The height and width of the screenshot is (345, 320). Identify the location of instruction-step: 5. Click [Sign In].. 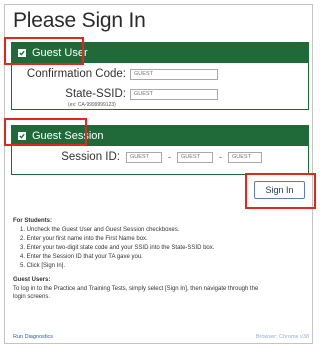
(43, 266).